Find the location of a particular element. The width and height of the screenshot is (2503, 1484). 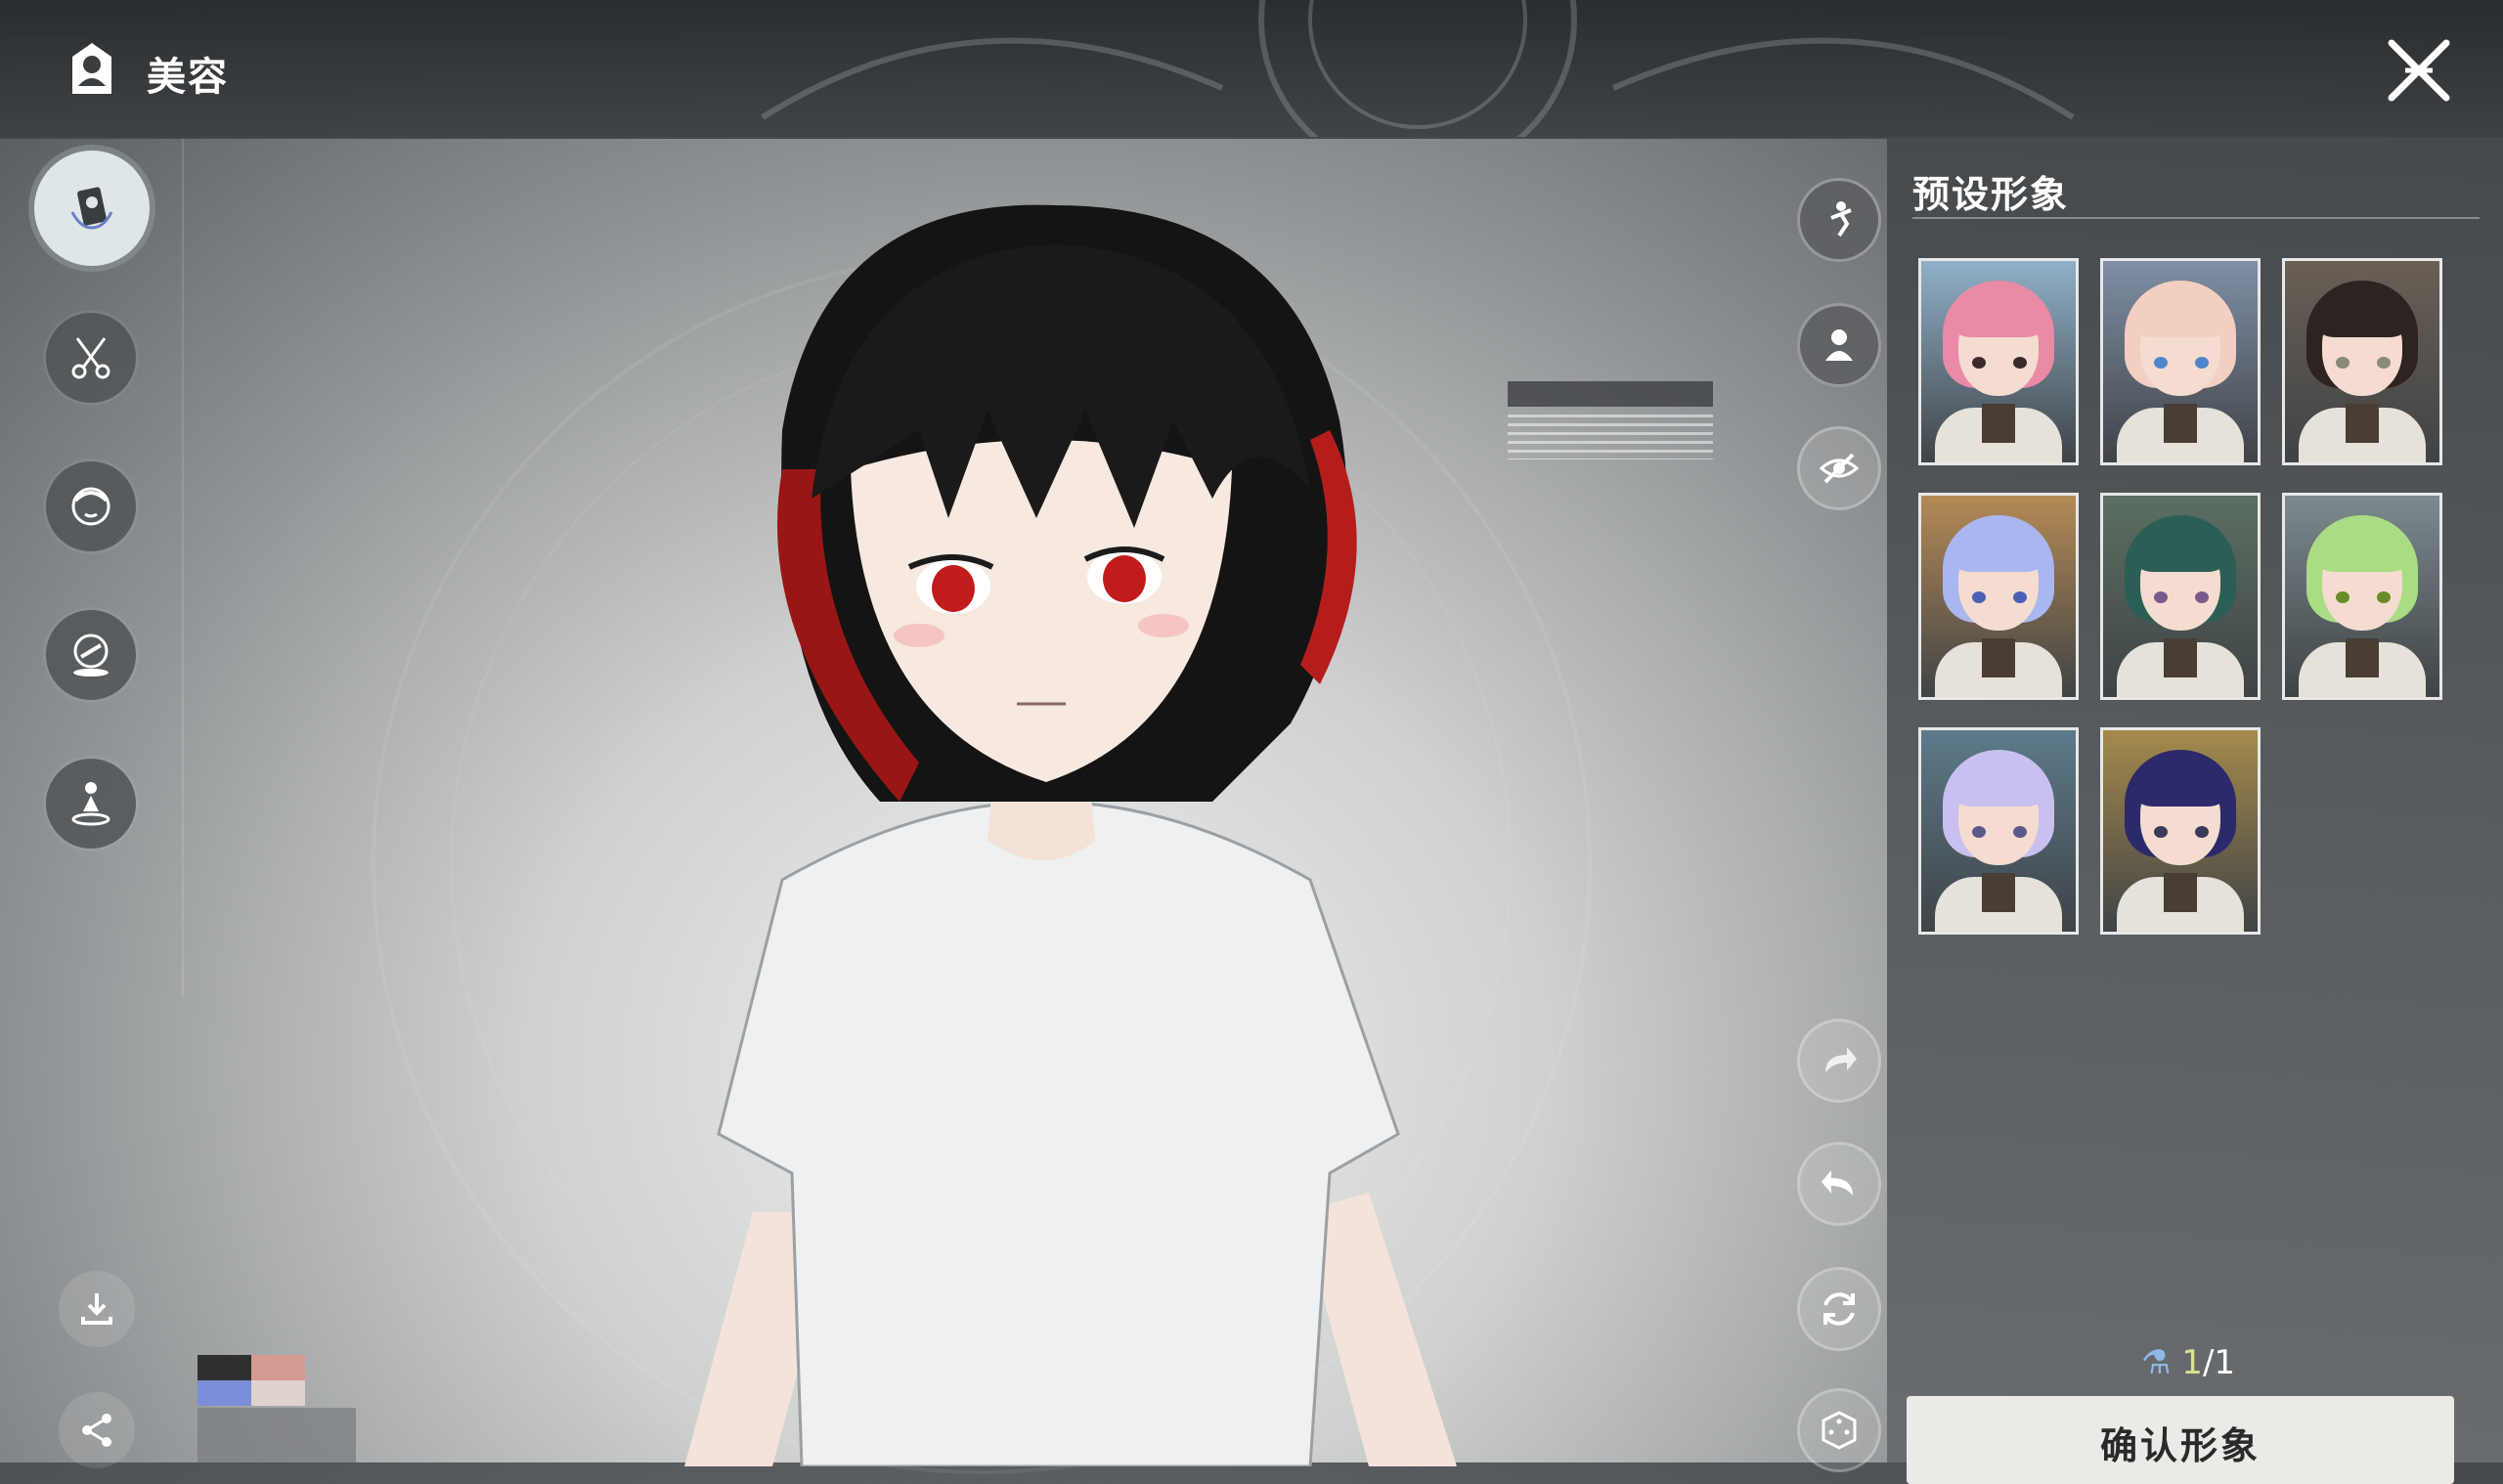

divider is located at coordinates (2196, 218).